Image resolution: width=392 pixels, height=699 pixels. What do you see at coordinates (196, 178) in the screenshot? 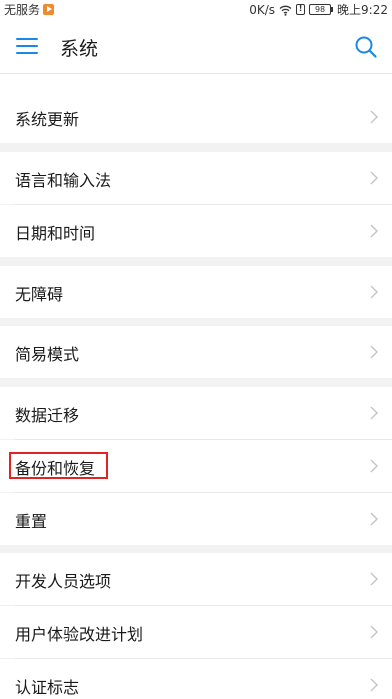
I see `settings-item-language-input: 语言和输入法` at bounding box center [196, 178].